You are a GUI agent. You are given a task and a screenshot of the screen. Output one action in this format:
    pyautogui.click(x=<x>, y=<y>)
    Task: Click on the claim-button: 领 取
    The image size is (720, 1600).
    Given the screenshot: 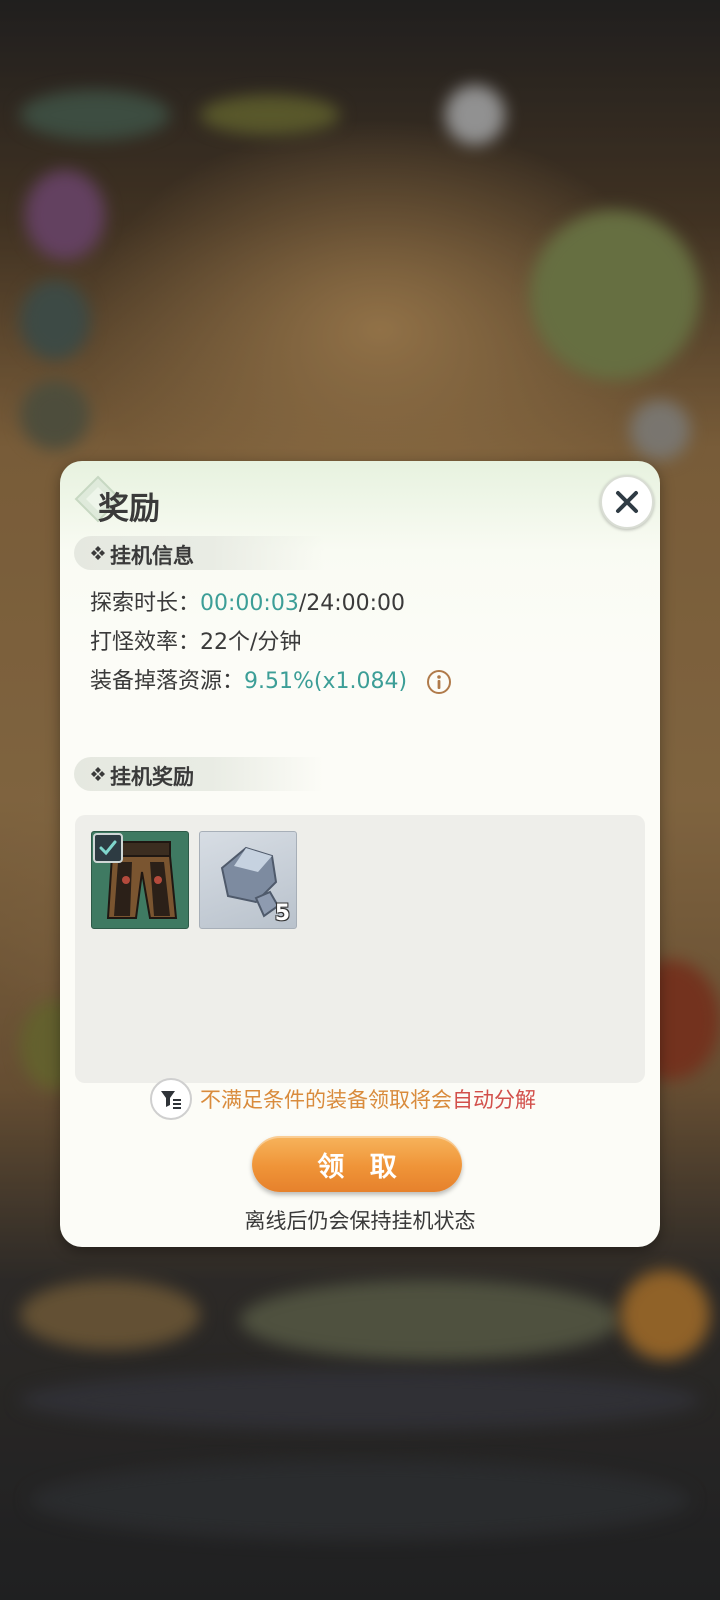 What is the action you would take?
    pyautogui.click(x=357, y=1164)
    